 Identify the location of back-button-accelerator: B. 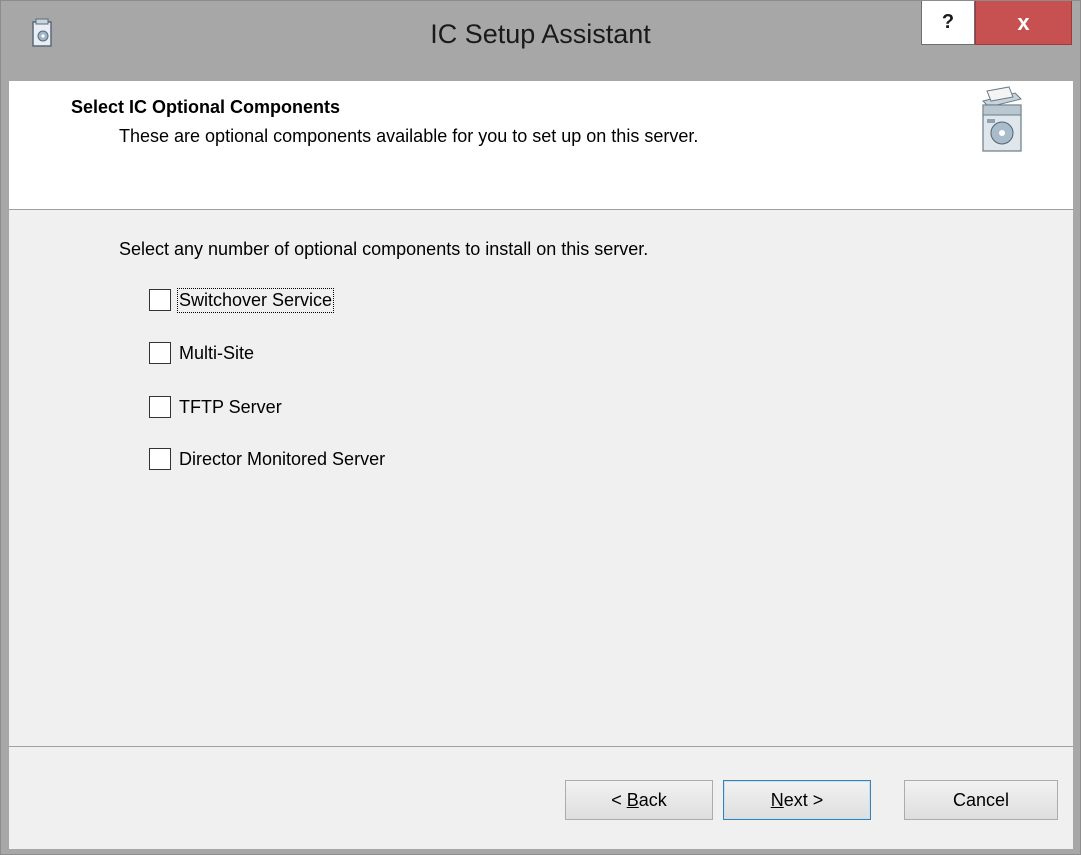
(632, 799).